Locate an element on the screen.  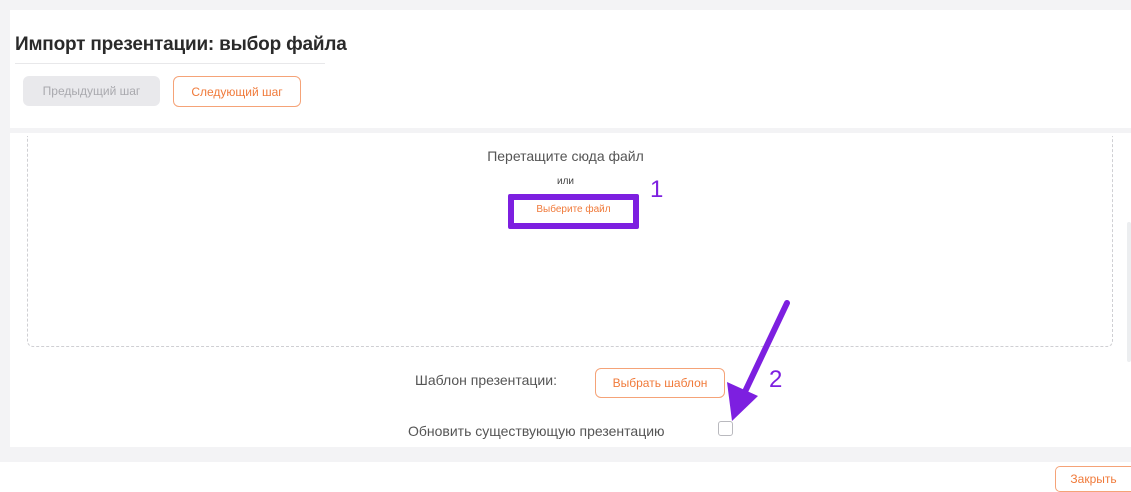
scrollbar-track is located at coordinates (1129, 292).